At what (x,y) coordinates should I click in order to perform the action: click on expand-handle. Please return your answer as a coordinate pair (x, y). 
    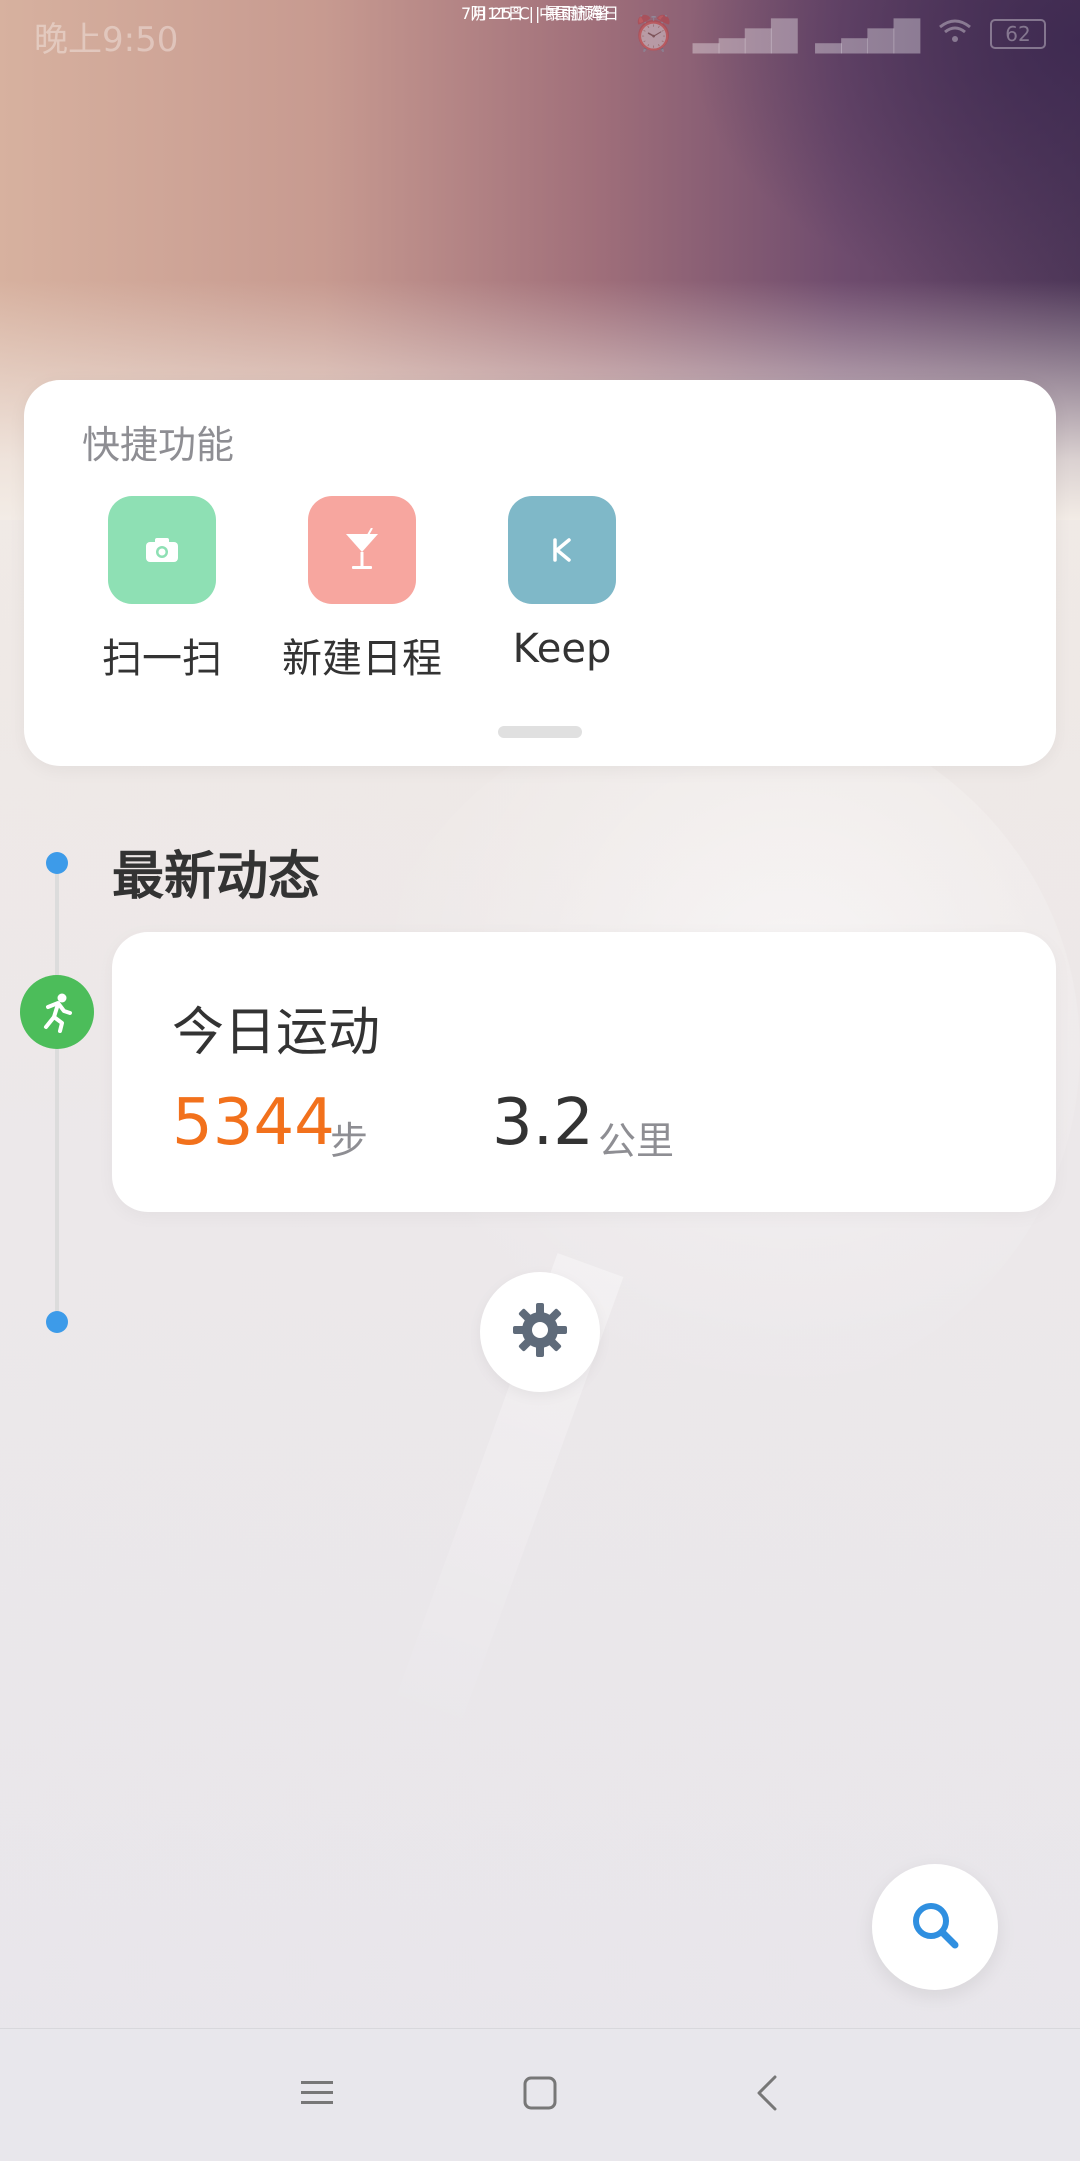
    Looking at the image, I should click on (540, 732).